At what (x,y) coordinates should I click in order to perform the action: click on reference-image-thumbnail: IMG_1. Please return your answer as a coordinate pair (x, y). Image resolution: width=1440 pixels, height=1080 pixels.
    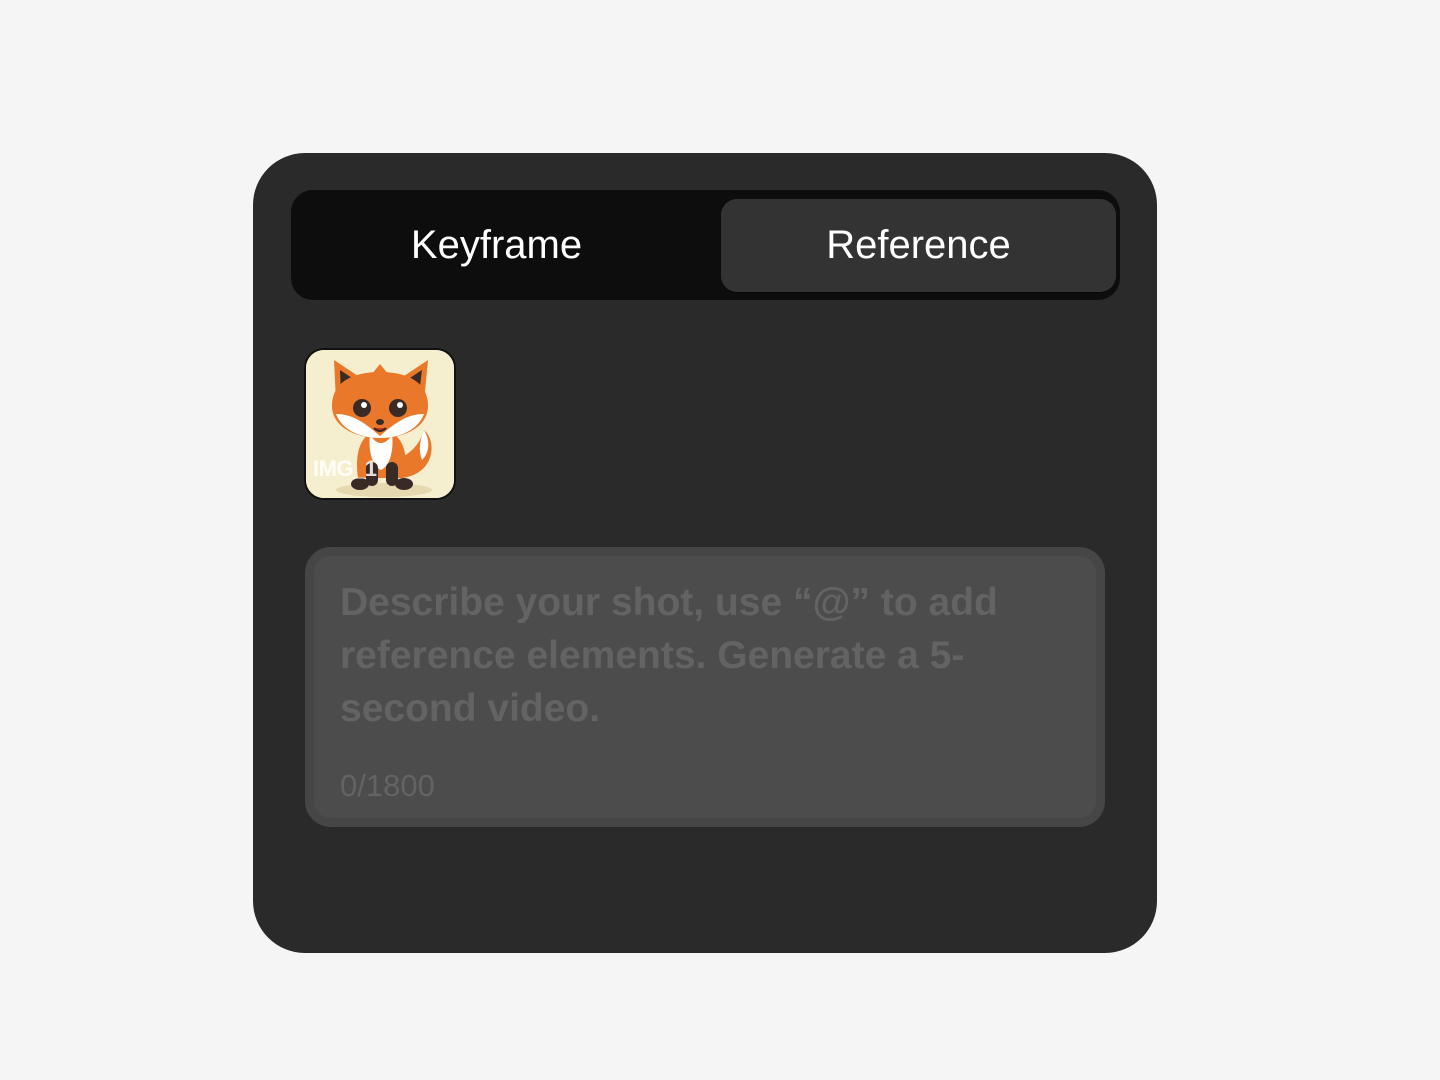
    Looking at the image, I should click on (380, 424).